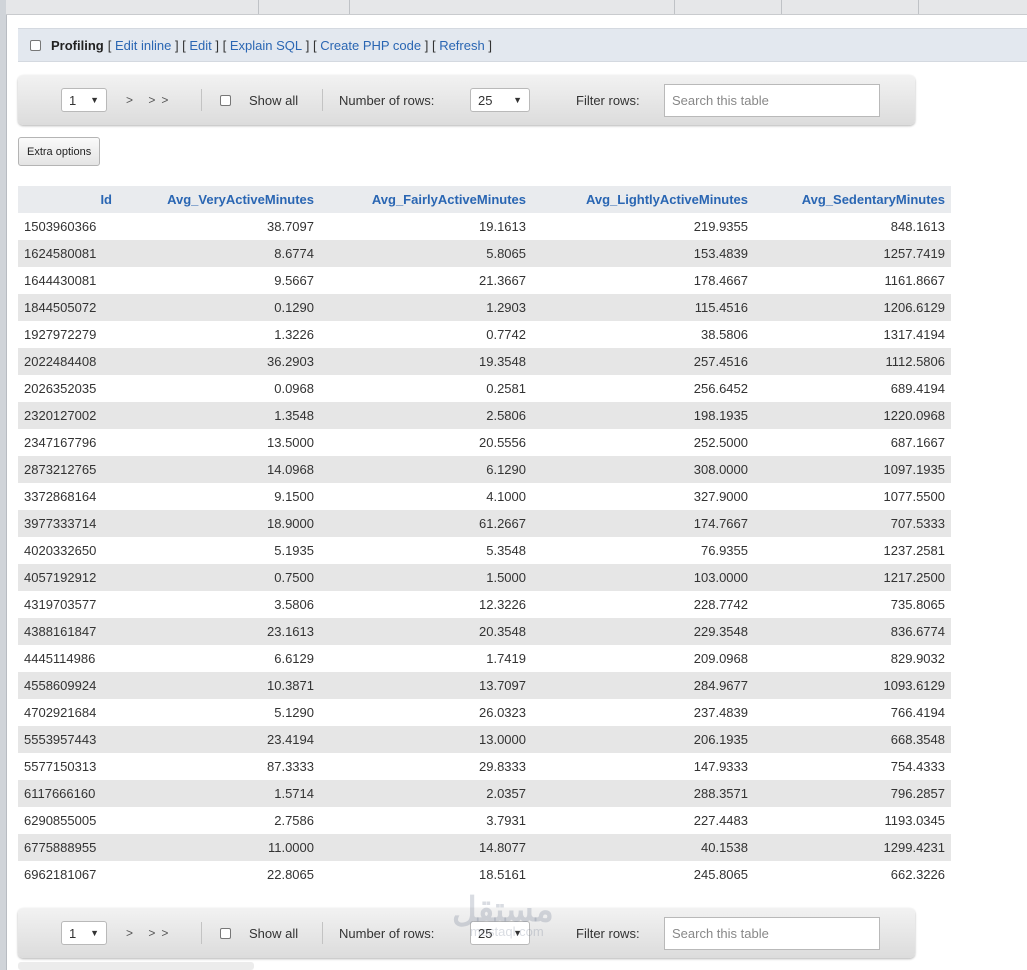 The width and height of the screenshot is (1027, 970). Describe the element at coordinates (852, 658) in the screenshot. I see `table-cell: 829.9032` at that location.